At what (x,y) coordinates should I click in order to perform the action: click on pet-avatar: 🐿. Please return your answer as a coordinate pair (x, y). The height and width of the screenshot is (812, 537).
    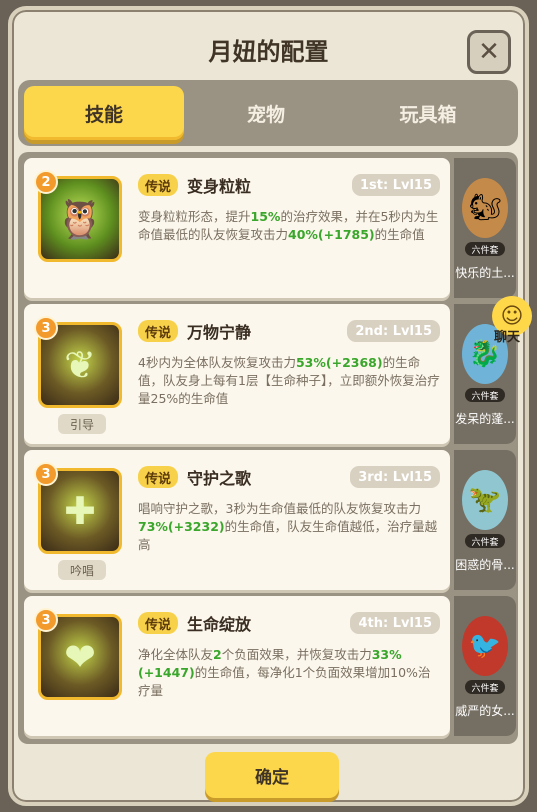
    Looking at the image, I should click on (485, 208).